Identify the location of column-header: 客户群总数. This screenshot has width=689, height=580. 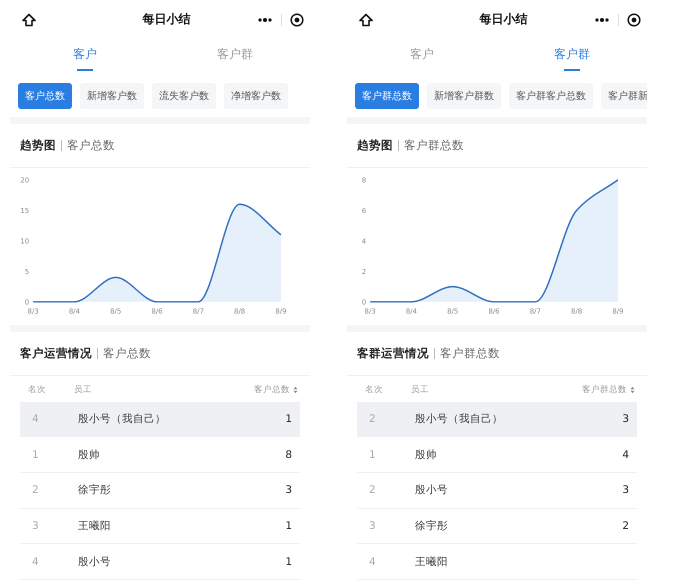
(604, 390).